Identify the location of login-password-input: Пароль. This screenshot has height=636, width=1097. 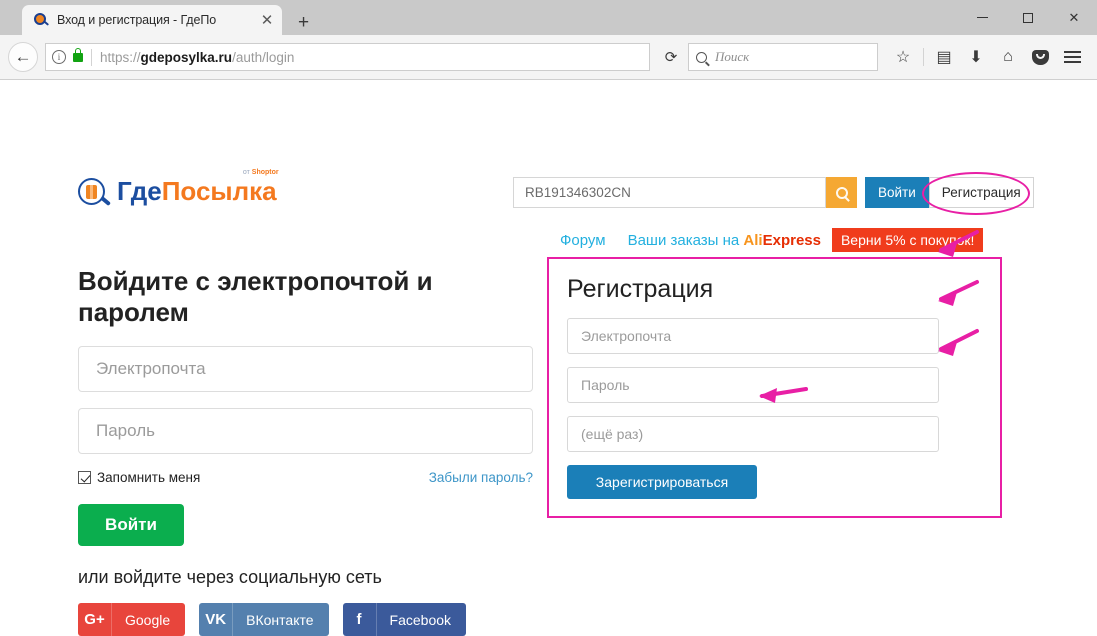
(305, 431).